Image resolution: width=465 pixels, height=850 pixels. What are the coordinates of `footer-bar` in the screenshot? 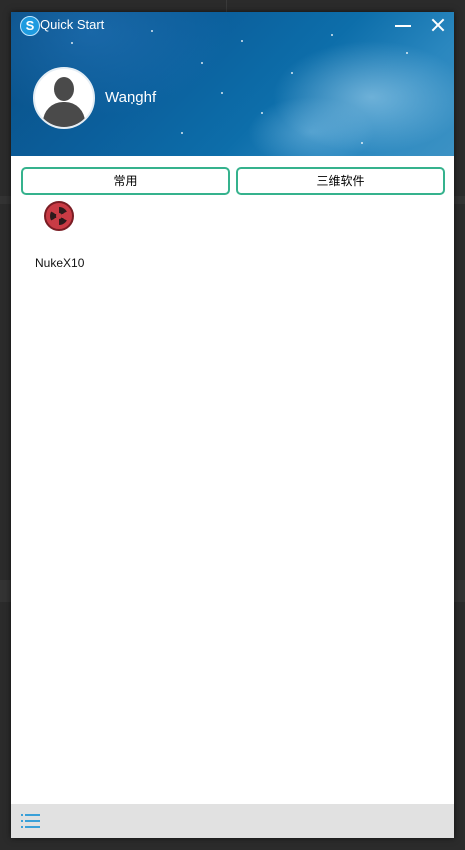 It's located at (232, 821).